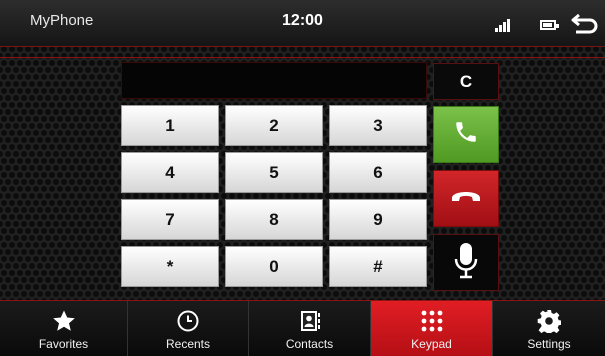  What do you see at coordinates (309, 344) in the screenshot?
I see `nav-label: Contacts` at bounding box center [309, 344].